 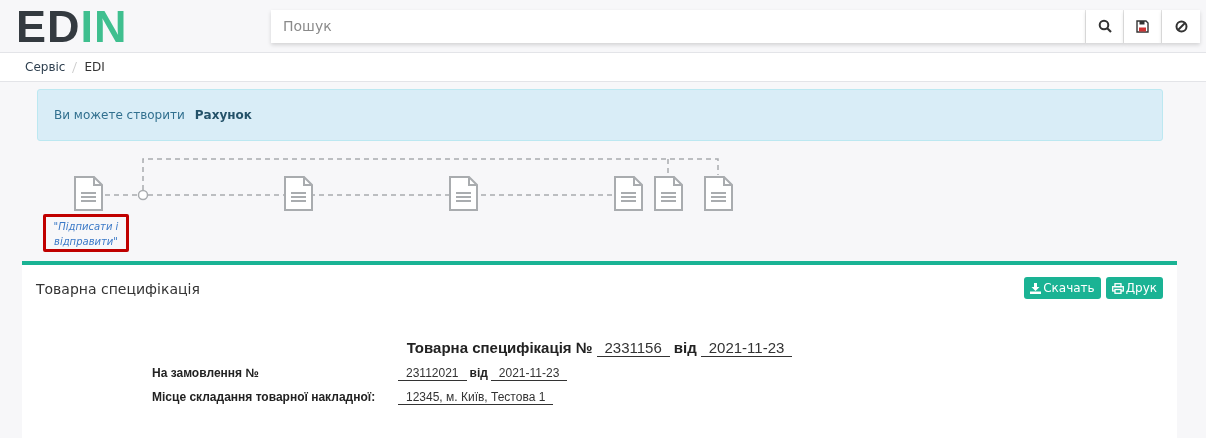 What do you see at coordinates (476, 397) in the screenshot?
I see `field-value: 12345, м. Київ, Тестова 1` at bounding box center [476, 397].